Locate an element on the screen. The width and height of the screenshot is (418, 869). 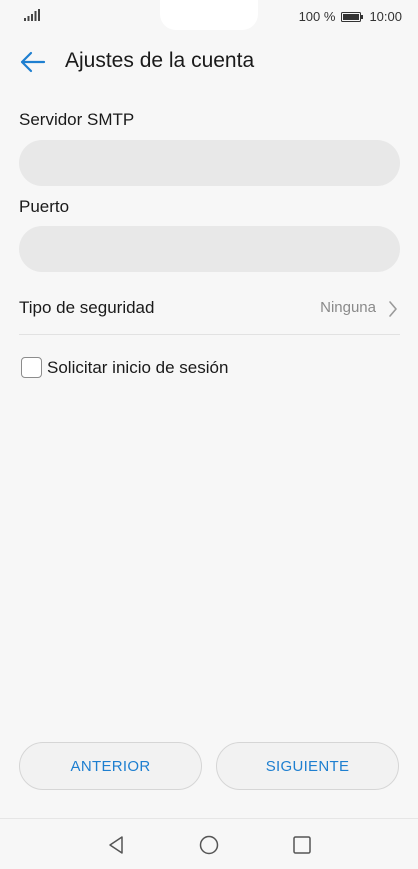
camera-notch is located at coordinates (209, 15).